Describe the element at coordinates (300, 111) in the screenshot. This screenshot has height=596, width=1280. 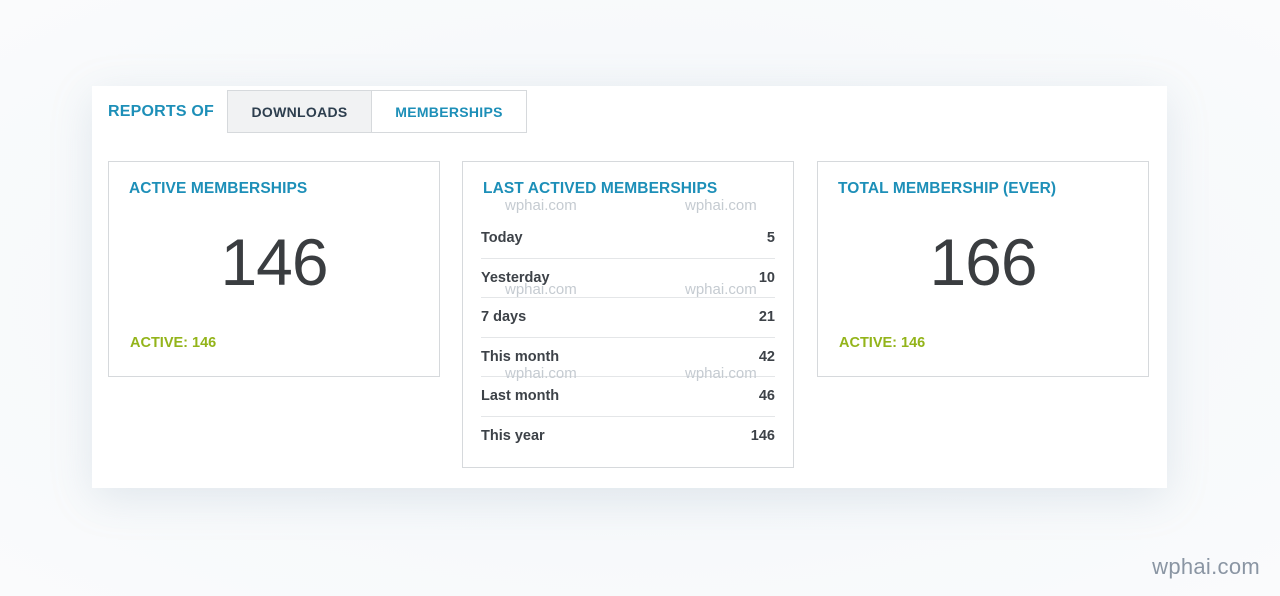
I see `tab-downloads: DOWNLOADS` at that location.